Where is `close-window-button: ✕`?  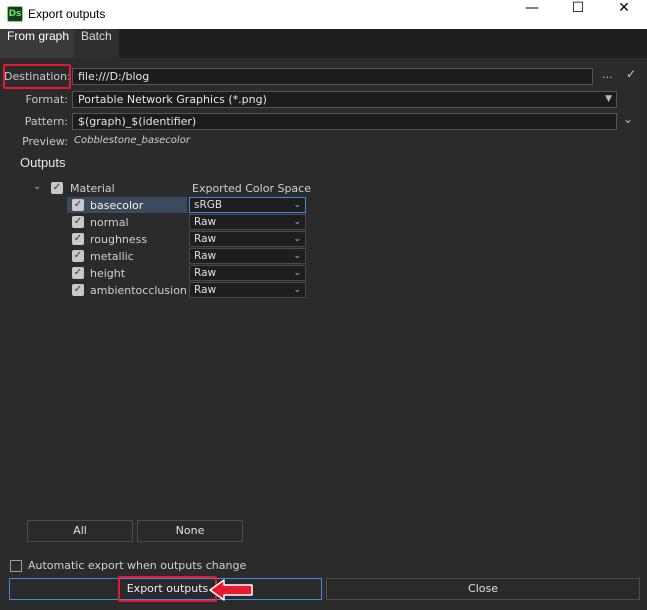 close-window-button: ✕ is located at coordinates (624, 14).